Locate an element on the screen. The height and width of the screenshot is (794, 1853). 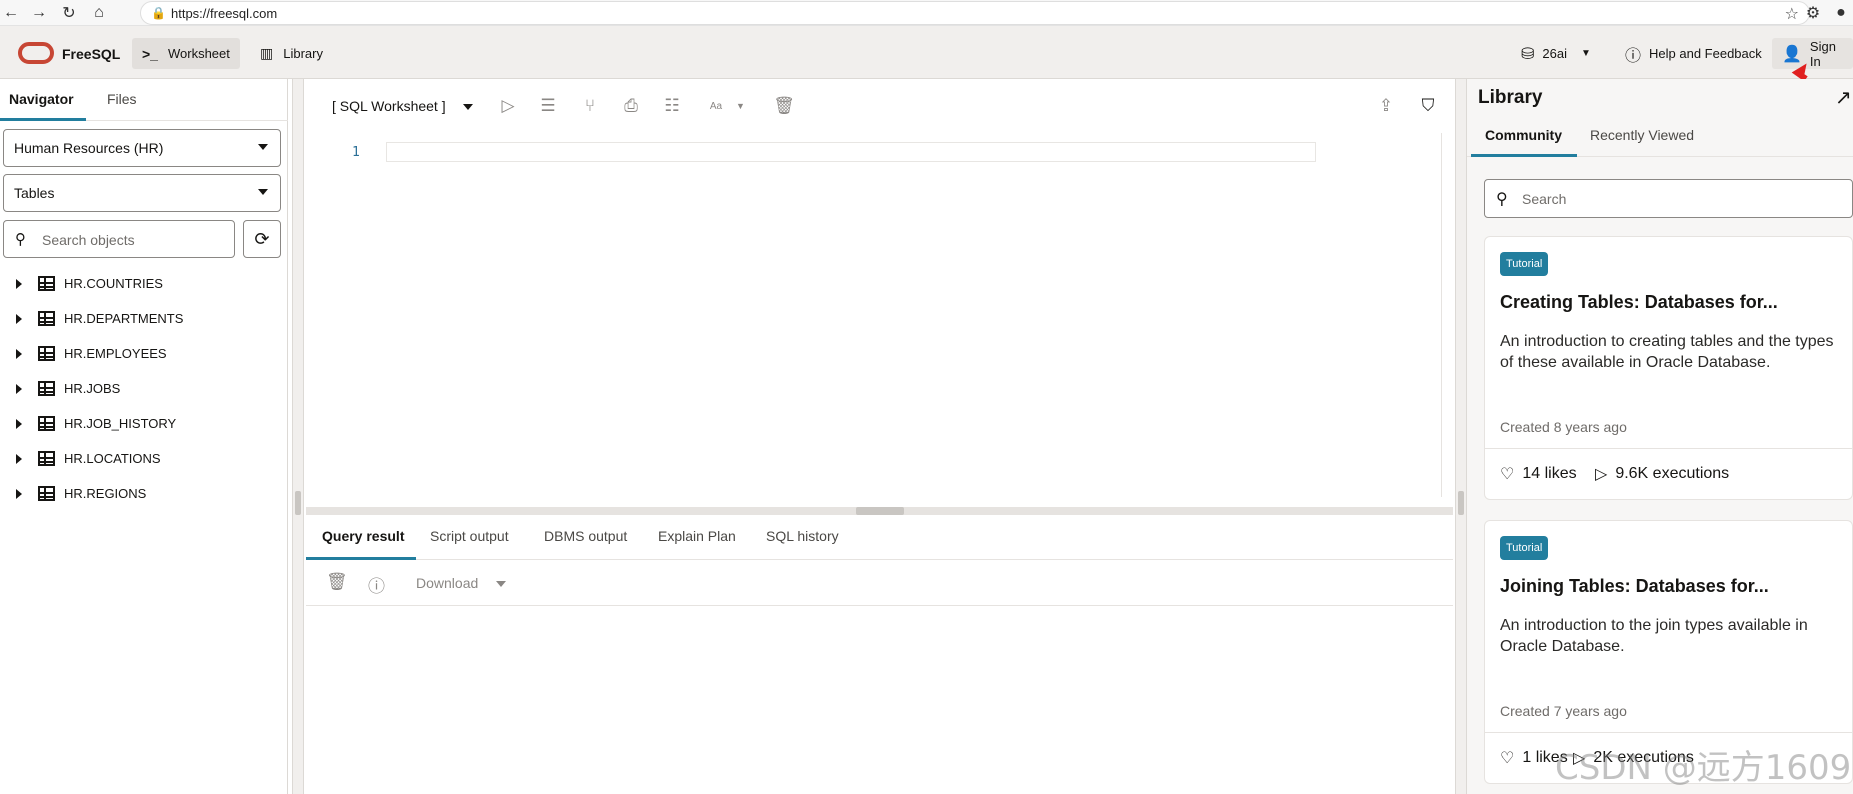
nav-worksheet-label: Worksheet is located at coordinates (198, 53).